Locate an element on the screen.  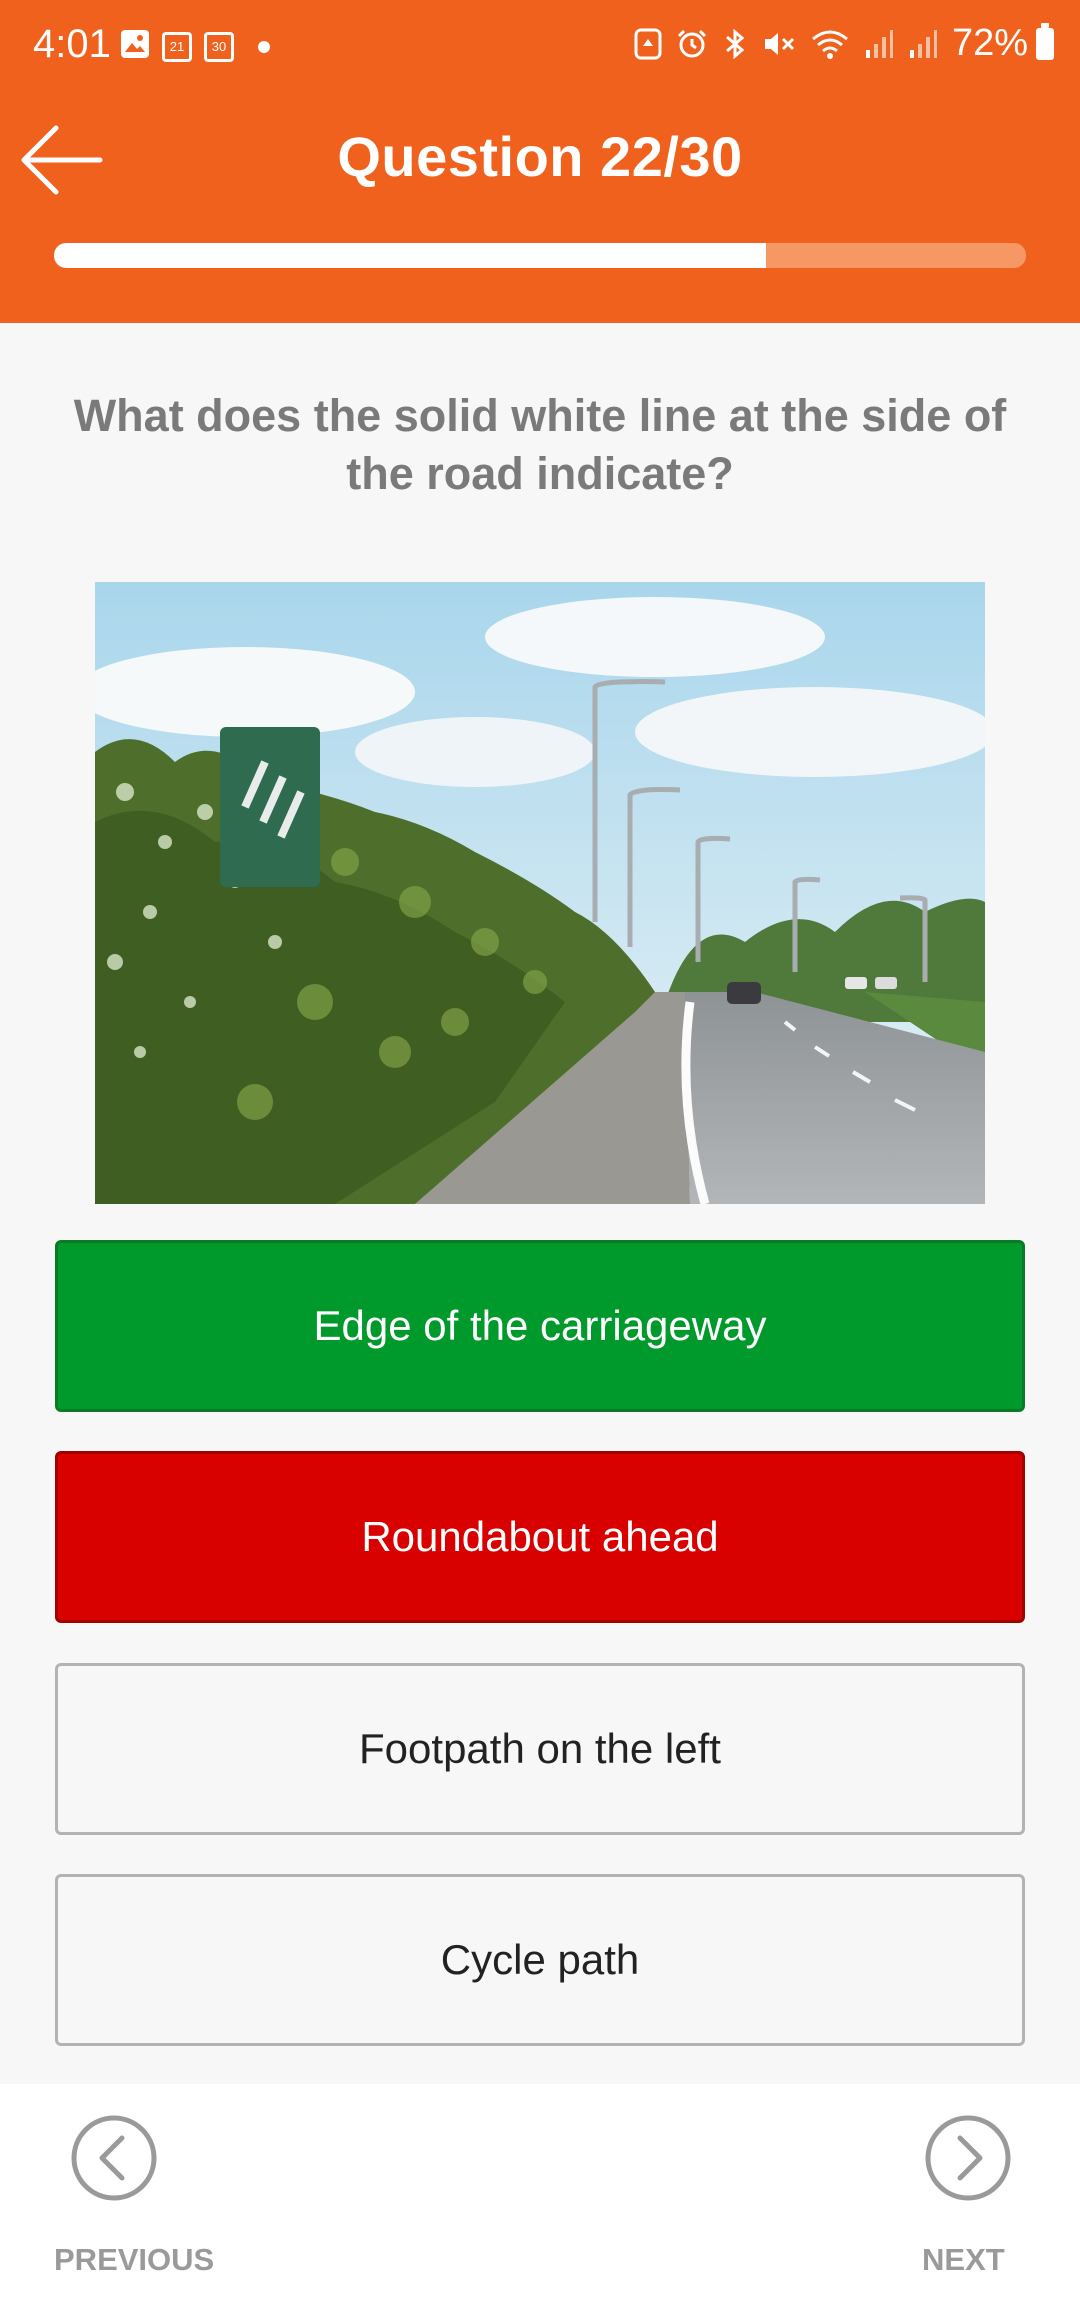
calendar-icon-2: 30 is located at coordinates (219, 47).